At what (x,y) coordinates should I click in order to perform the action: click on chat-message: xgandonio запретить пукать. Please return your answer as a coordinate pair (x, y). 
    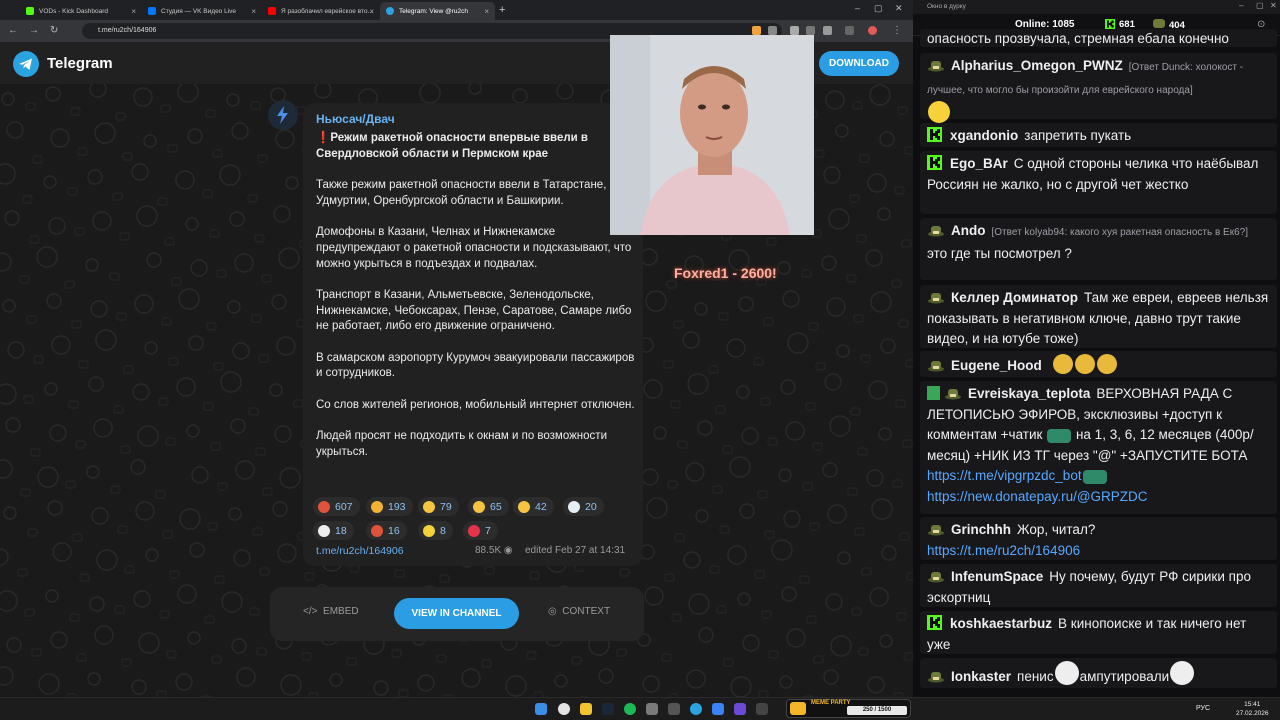
    Looking at the image, I should click on (1098, 135).